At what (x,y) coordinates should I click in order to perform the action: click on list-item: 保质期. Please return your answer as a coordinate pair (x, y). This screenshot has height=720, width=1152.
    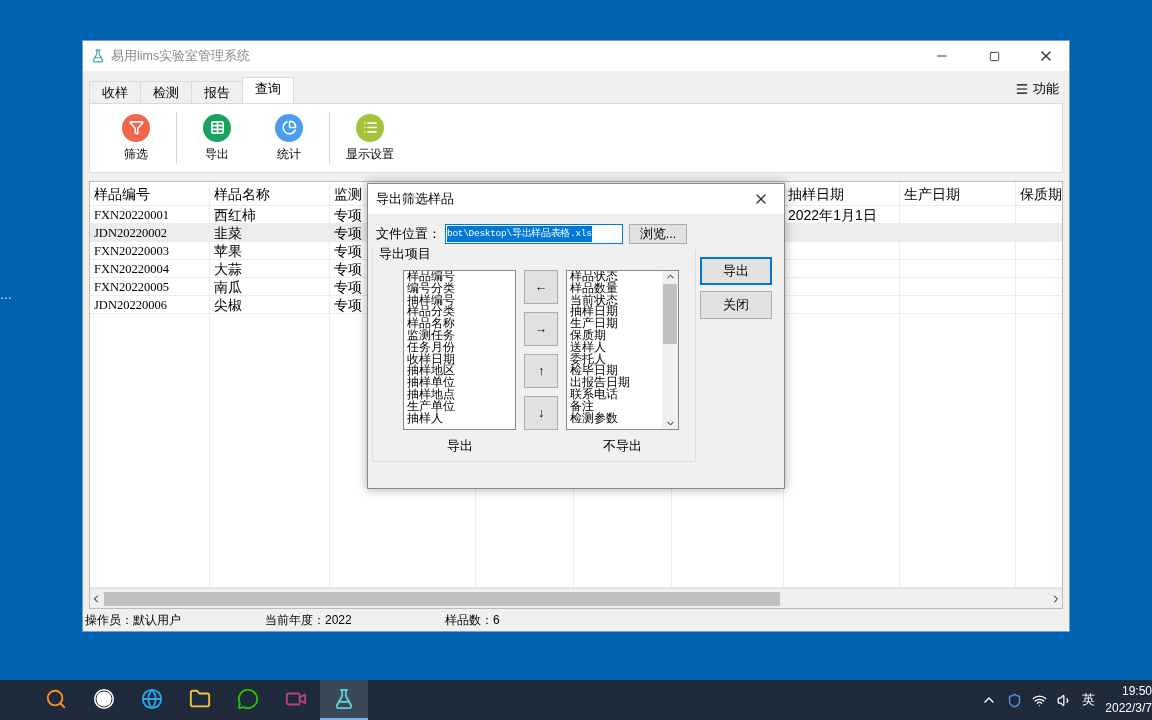
    Looking at the image, I should click on (616, 336).